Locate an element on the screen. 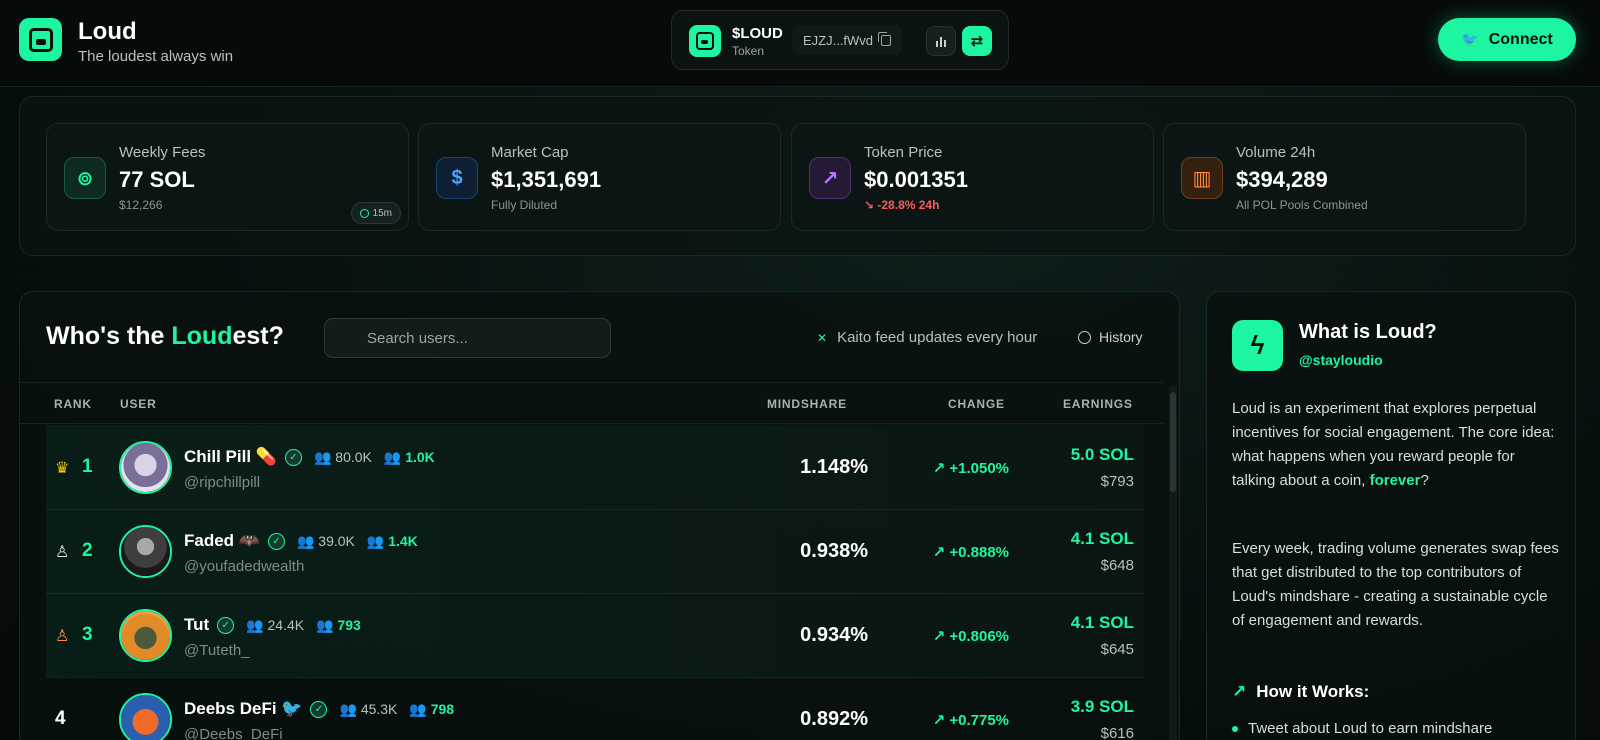  chart-button is located at coordinates (941, 41).